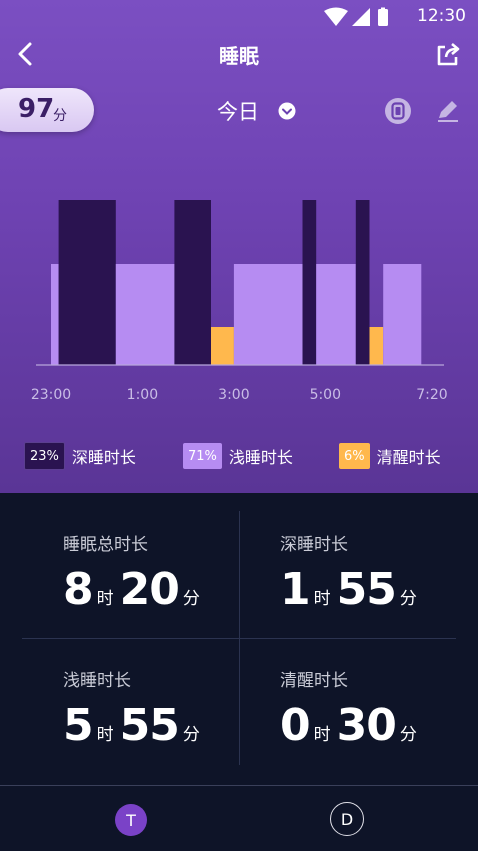 This screenshot has width=478, height=851. Describe the element at coordinates (131, 820) in the screenshot. I see `tab-t-button: T` at that location.